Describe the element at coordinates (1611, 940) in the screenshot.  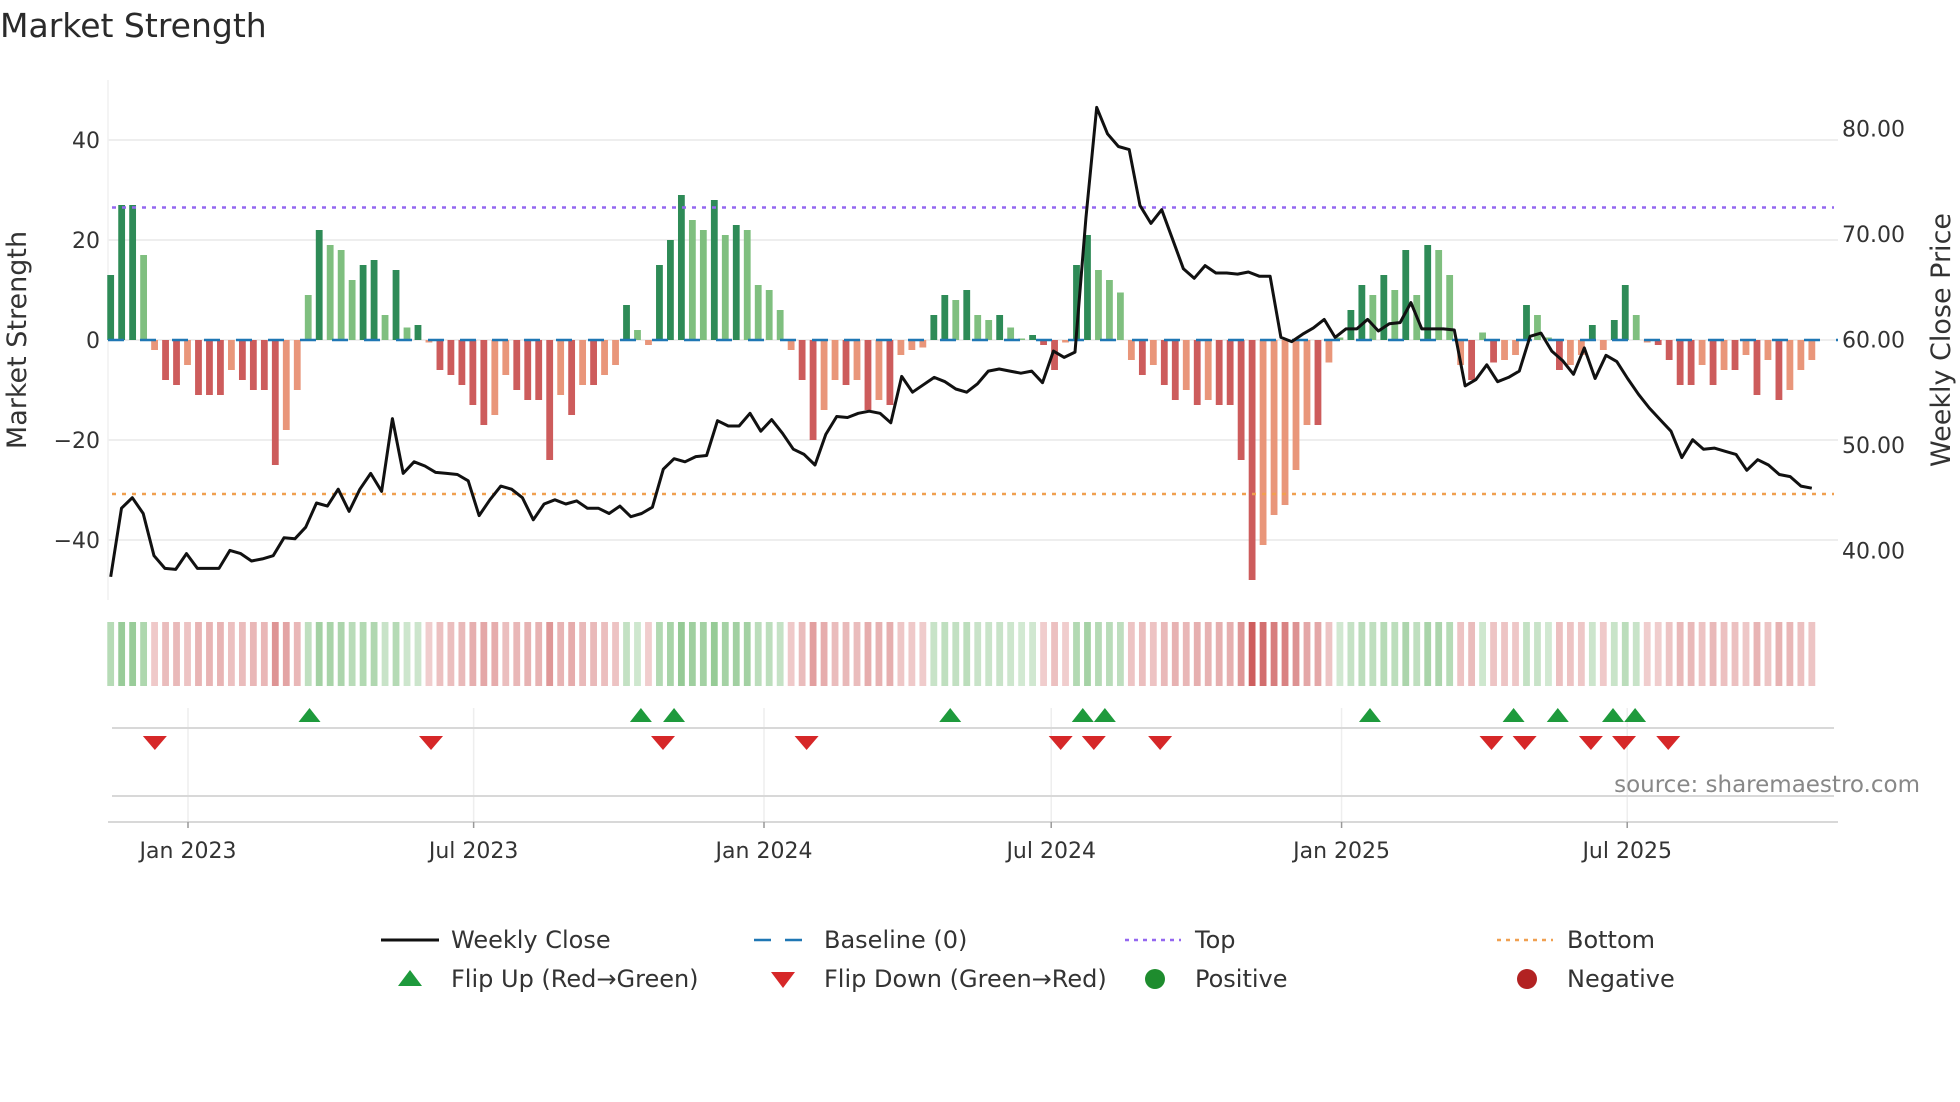
I see `legend-label: Bottom` at that location.